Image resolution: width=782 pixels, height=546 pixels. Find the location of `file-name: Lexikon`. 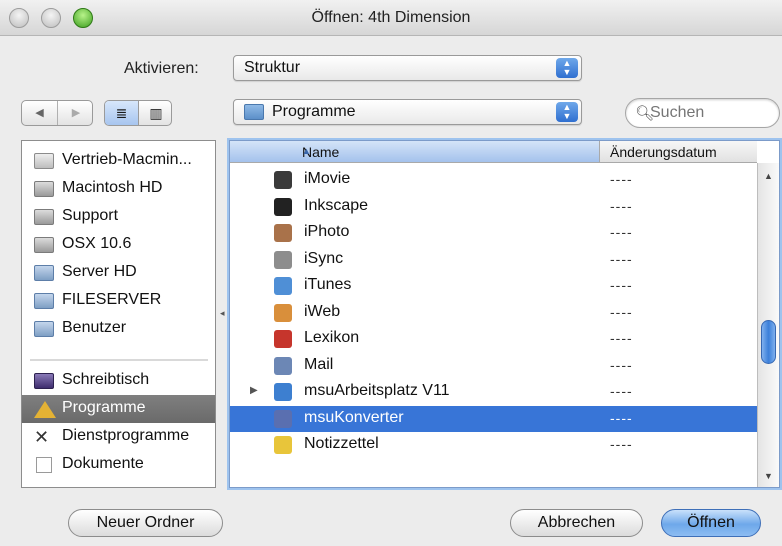

file-name: Lexikon is located at coordinates (332, 337).